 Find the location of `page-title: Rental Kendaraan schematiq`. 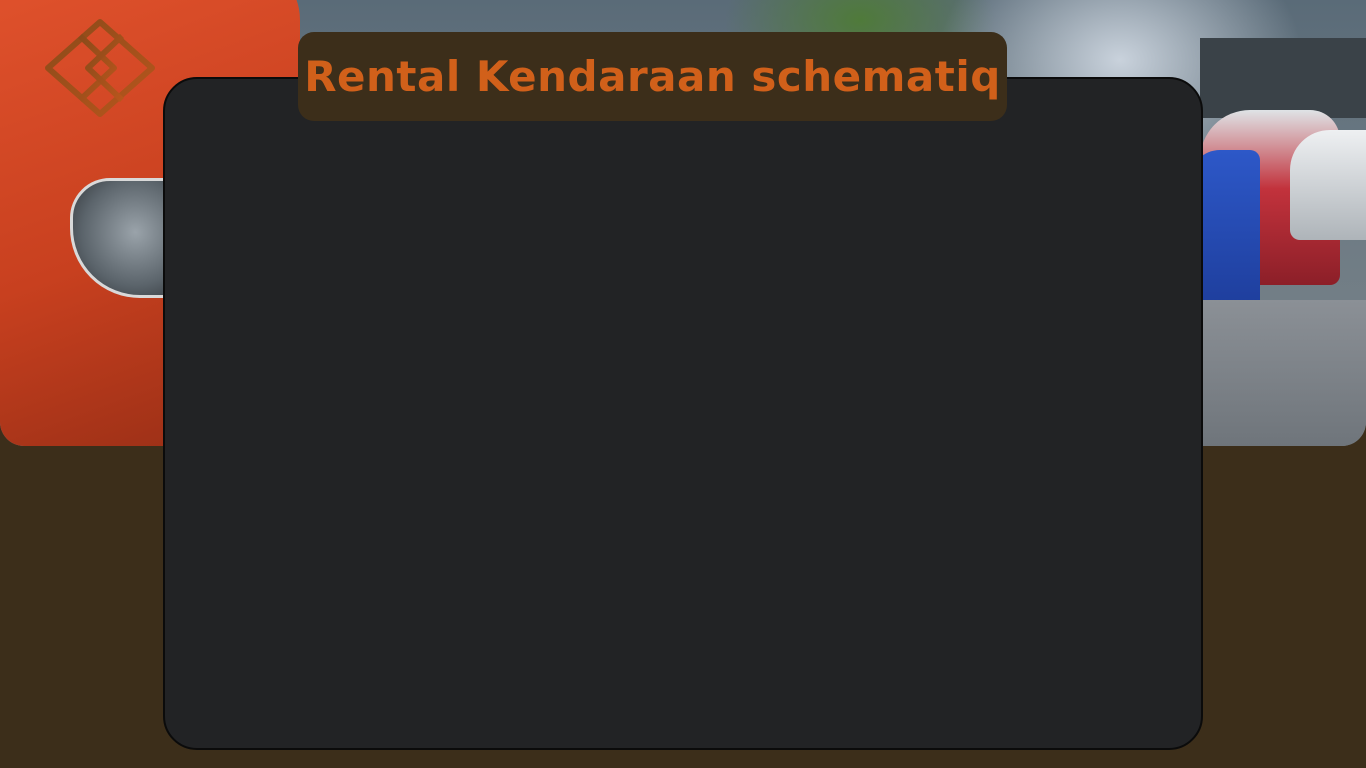

page-title: Rental Kendaraan schematiq is located at coordinates (652, 76).